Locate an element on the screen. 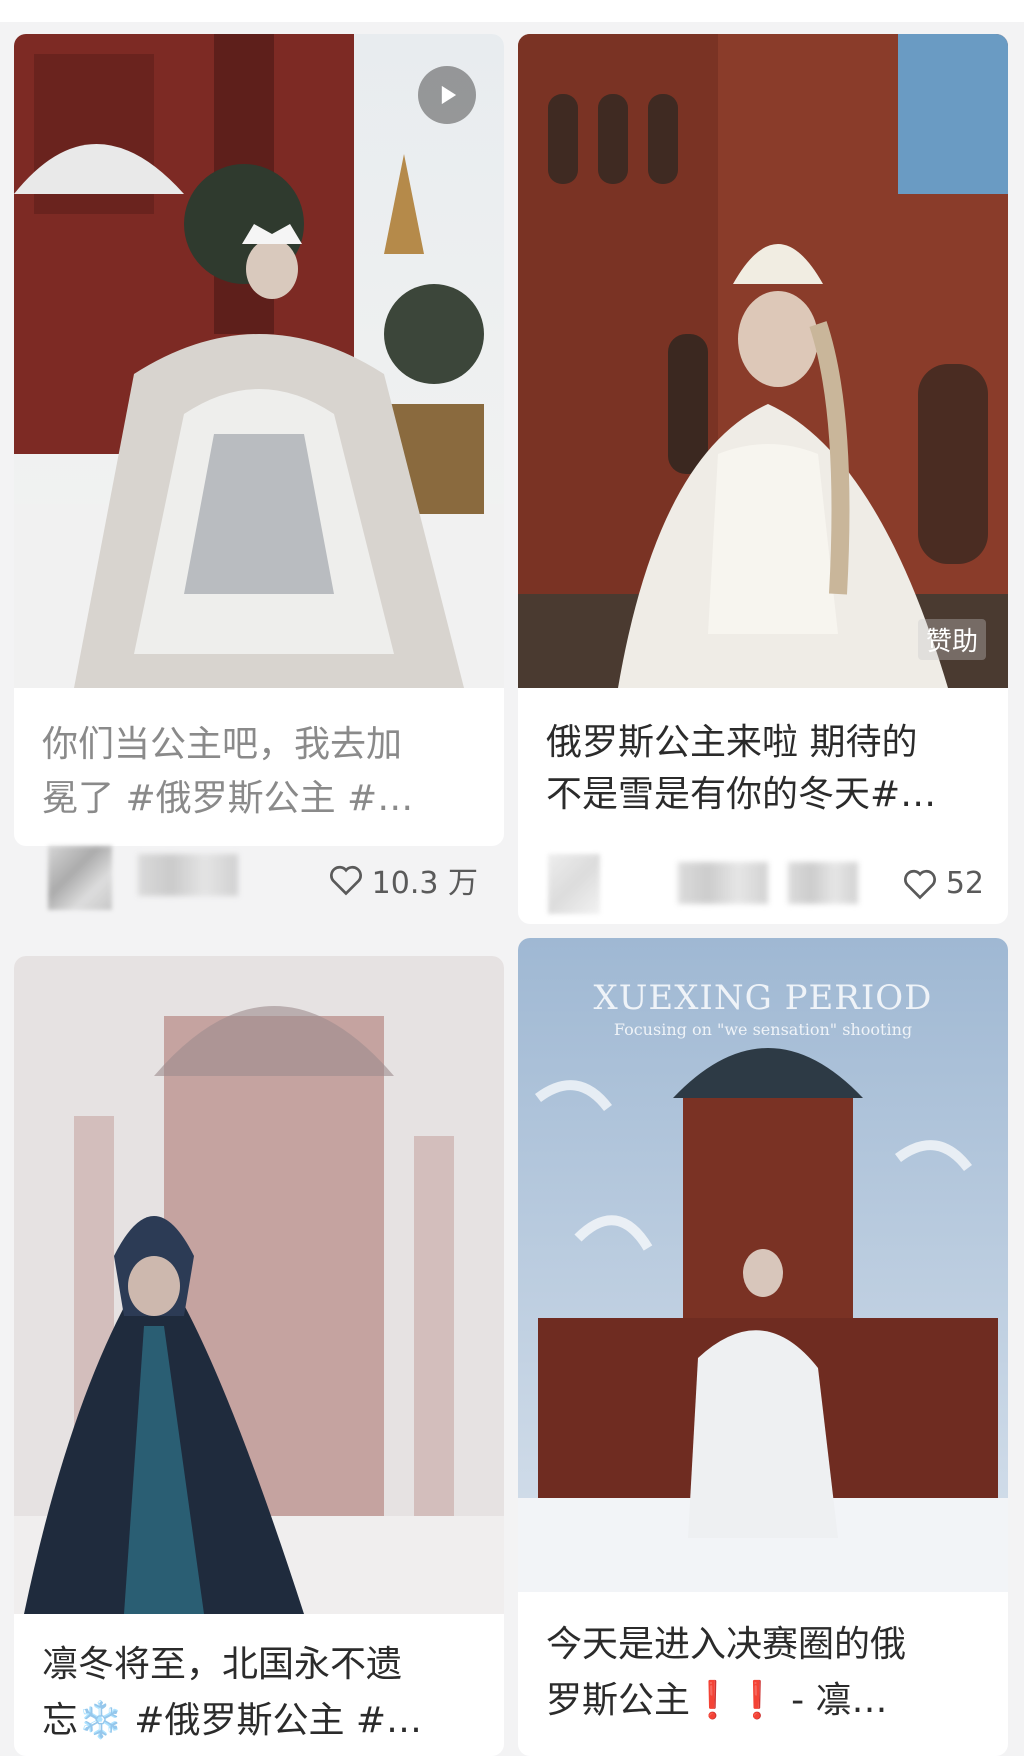 The height and width of the screenshot is (1756, 1024). snowflake-icon: ❄️ is located at coordinates (100, 1720).